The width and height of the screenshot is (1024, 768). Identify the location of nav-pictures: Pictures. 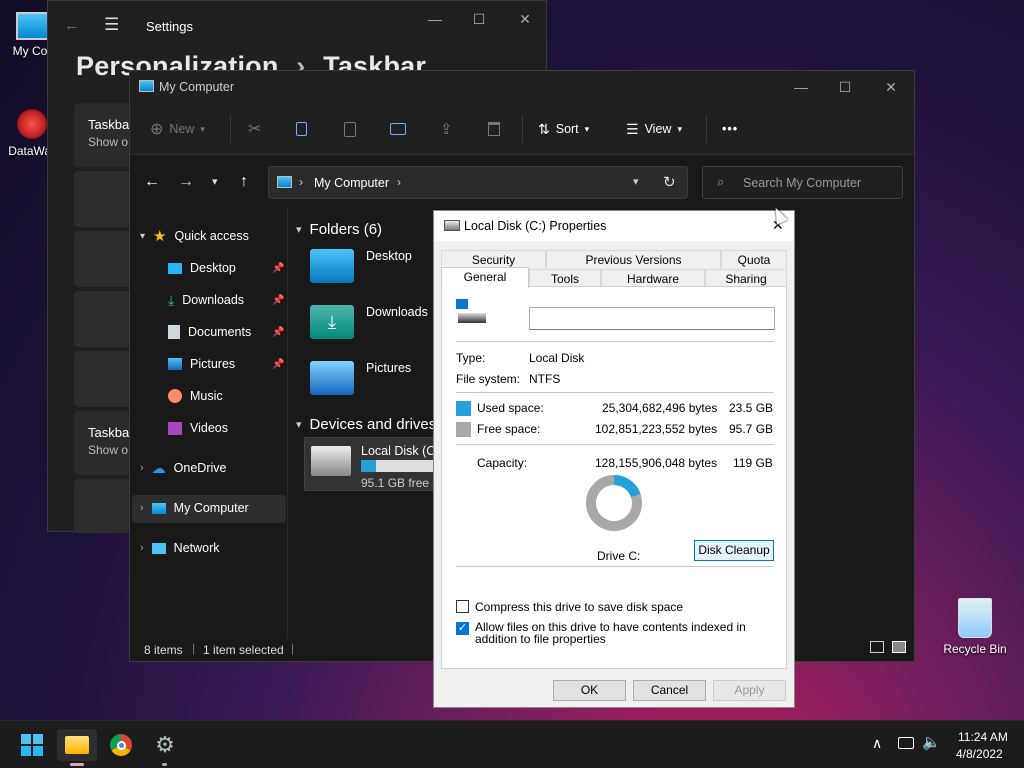
(201, 364).